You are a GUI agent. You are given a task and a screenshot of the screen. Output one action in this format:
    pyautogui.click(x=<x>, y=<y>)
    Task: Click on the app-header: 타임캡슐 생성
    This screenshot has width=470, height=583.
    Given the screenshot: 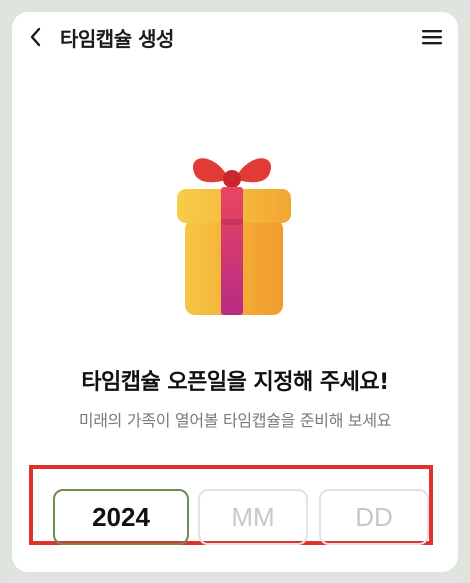 What is the action you would take?
    pyautogui.click(x=235, y=37)
    